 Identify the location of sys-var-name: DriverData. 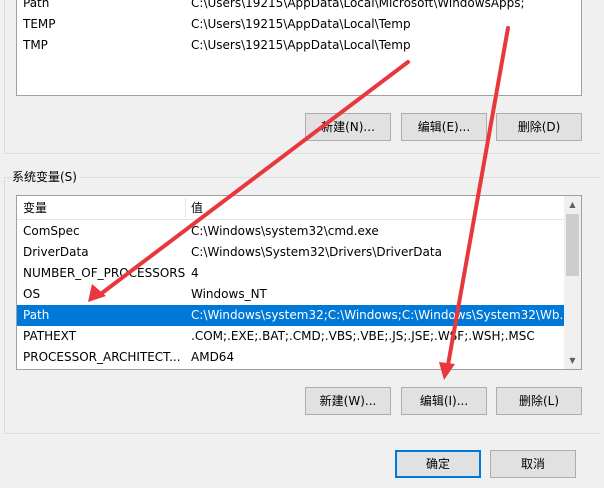
(56, 252).